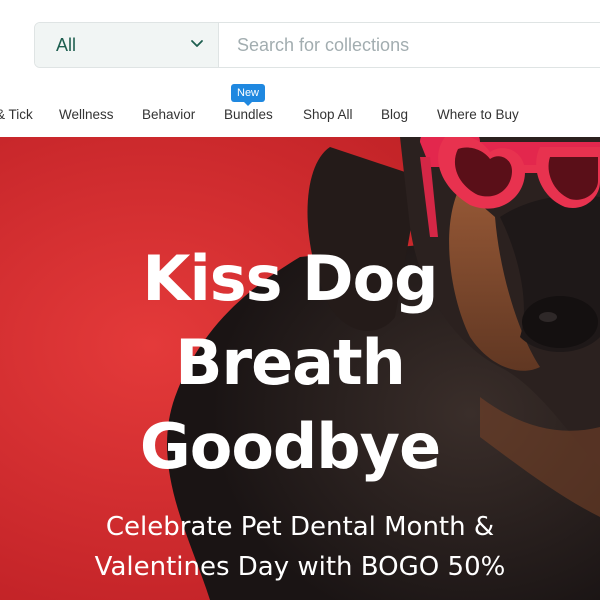 This screenshot has height=600, width=600. I want to click on new-badge: New, so click(248, 95).